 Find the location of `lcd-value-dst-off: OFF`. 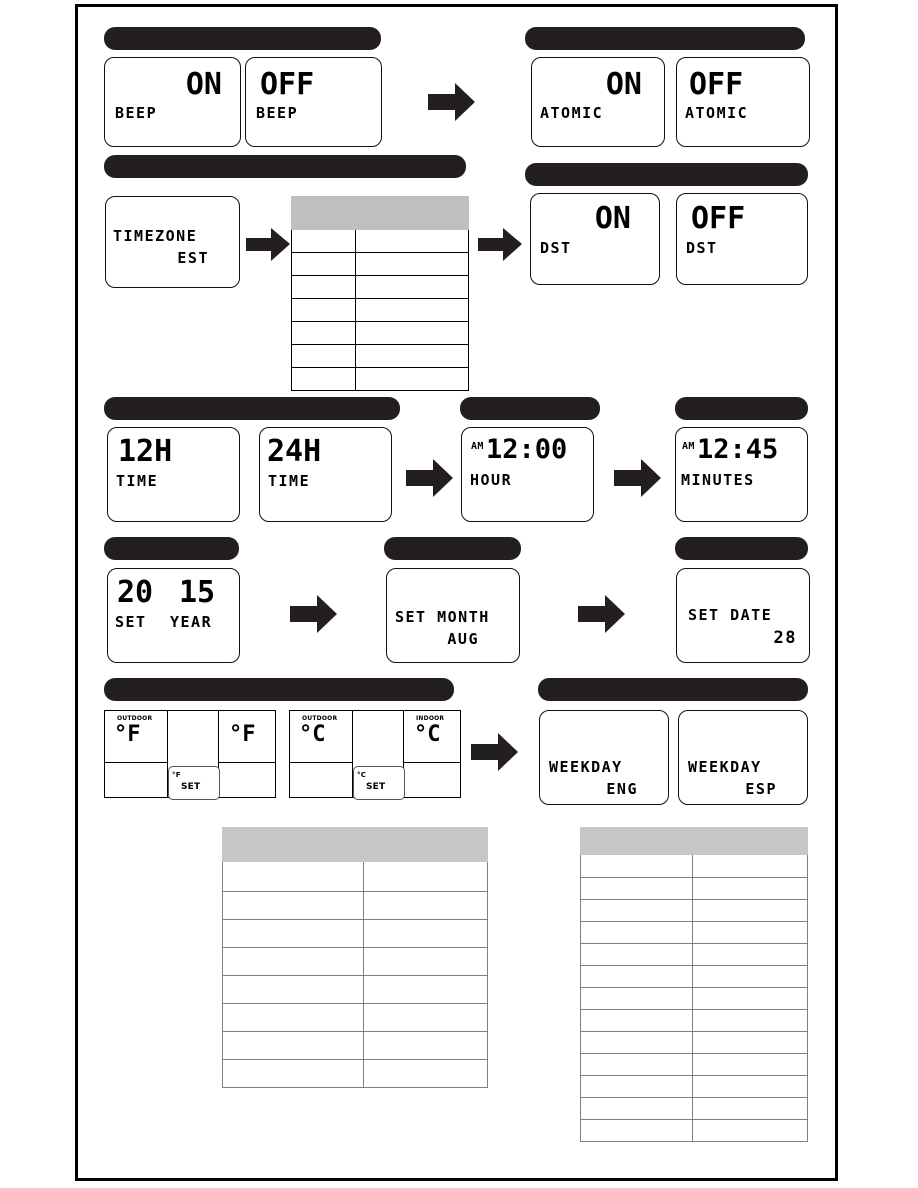

lcd-value-dst-off: OFF is located at coordinates (718, 218).